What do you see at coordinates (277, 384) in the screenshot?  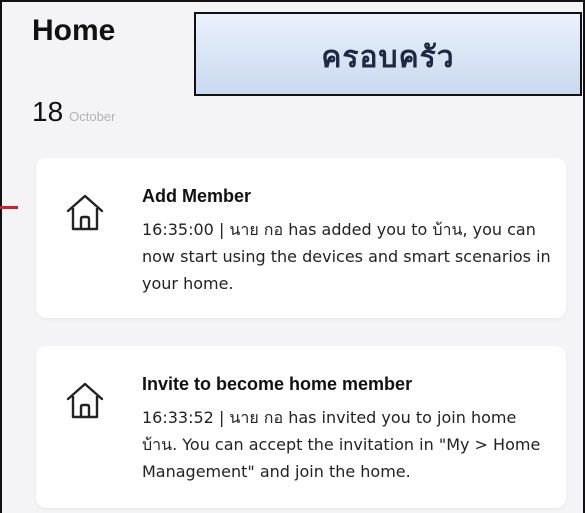 I see `notification-title: Invite to become home member` at bounding box center [277, 384].